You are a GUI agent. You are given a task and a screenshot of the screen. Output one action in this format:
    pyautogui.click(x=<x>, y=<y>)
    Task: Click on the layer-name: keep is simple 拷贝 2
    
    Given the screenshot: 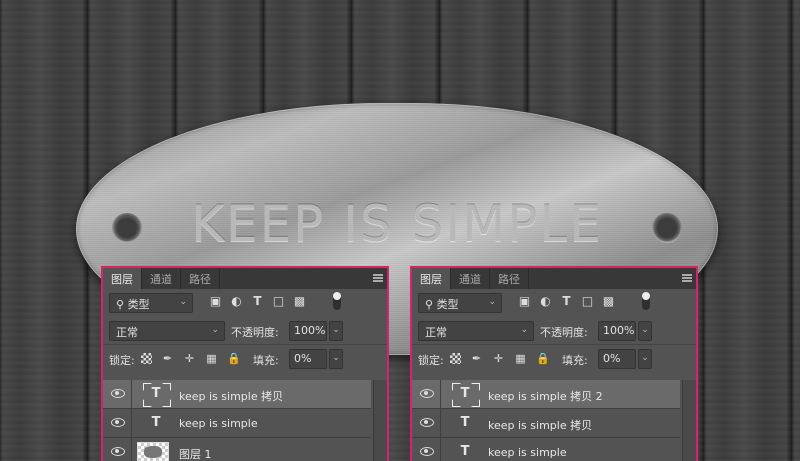 What is the action you would take?
    pyautogui.click(x=545, y=396)
    